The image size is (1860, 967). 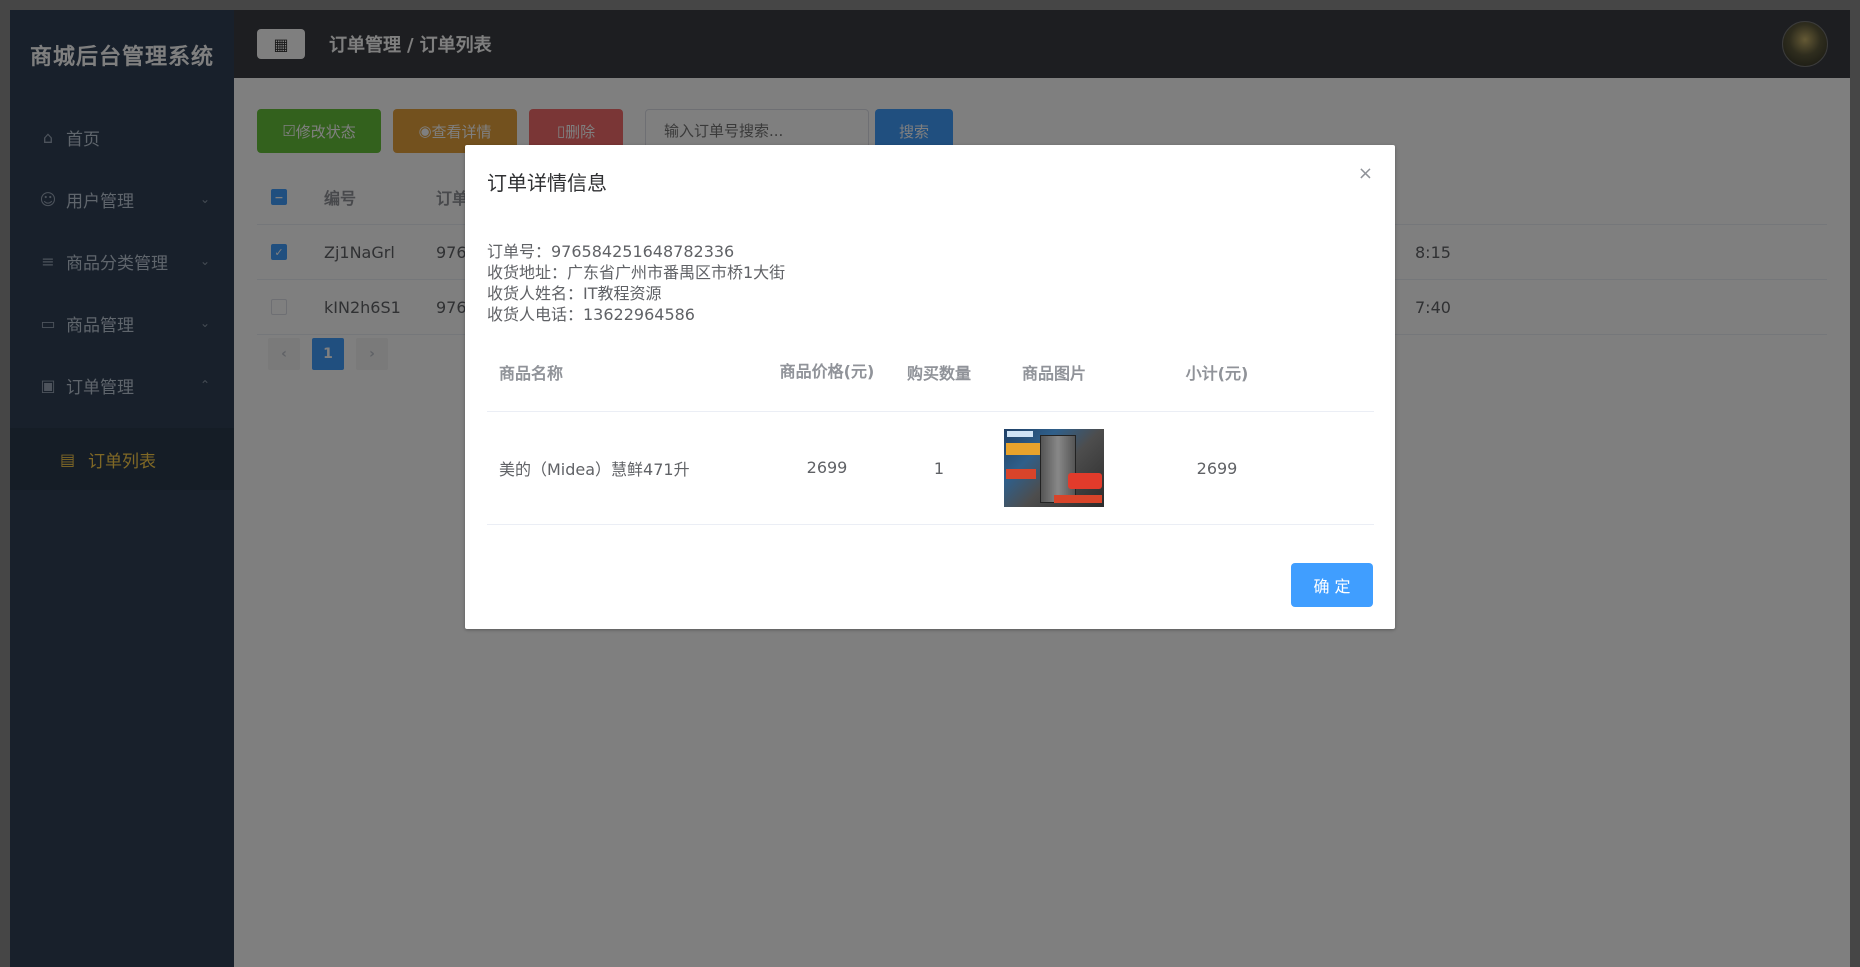 What do you see at coordinates (531, 373) in the screenshot?
I see `column-header-name: 商品名称` at bounding box center [531, 373].